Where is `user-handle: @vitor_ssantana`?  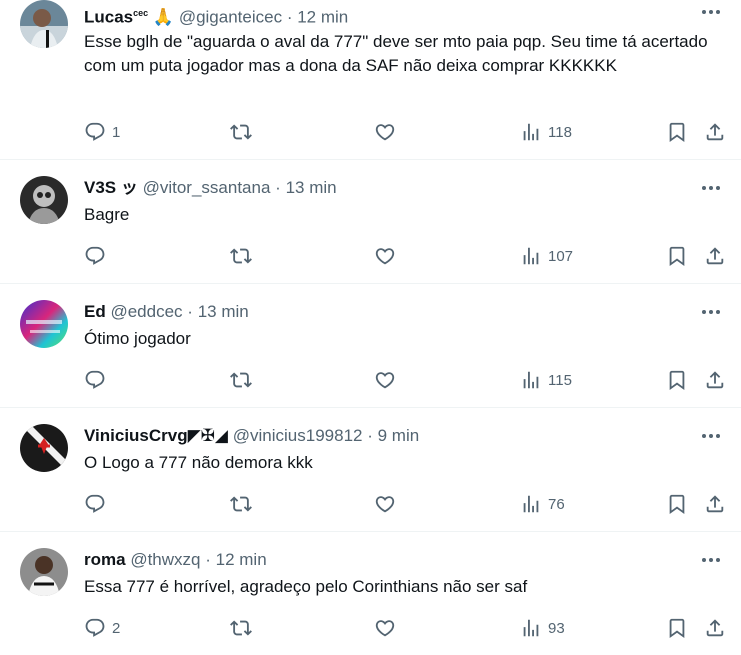 user-handle: @vitor_ssantana is located at coordinates (207, 187).